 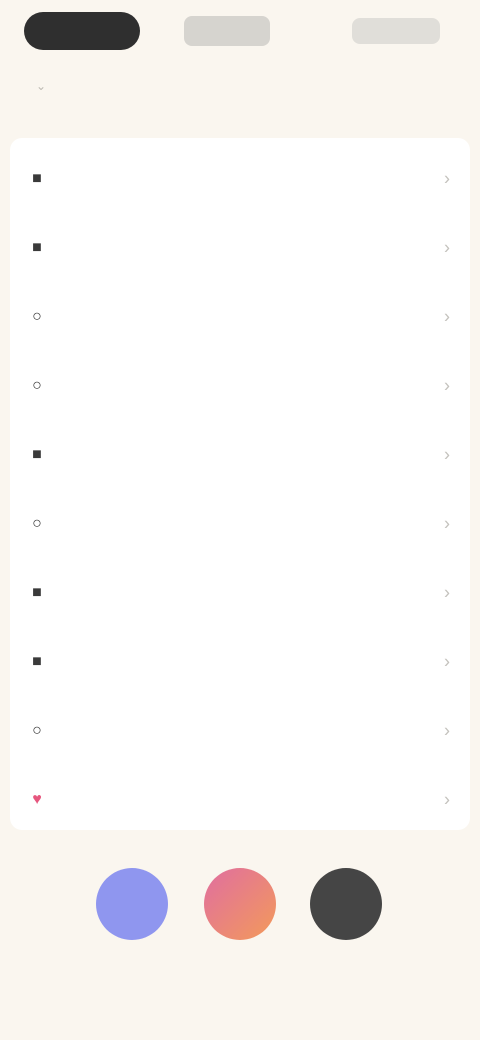 I want to click on menu-item-2: ■ ›, so click(x=240, y=247).